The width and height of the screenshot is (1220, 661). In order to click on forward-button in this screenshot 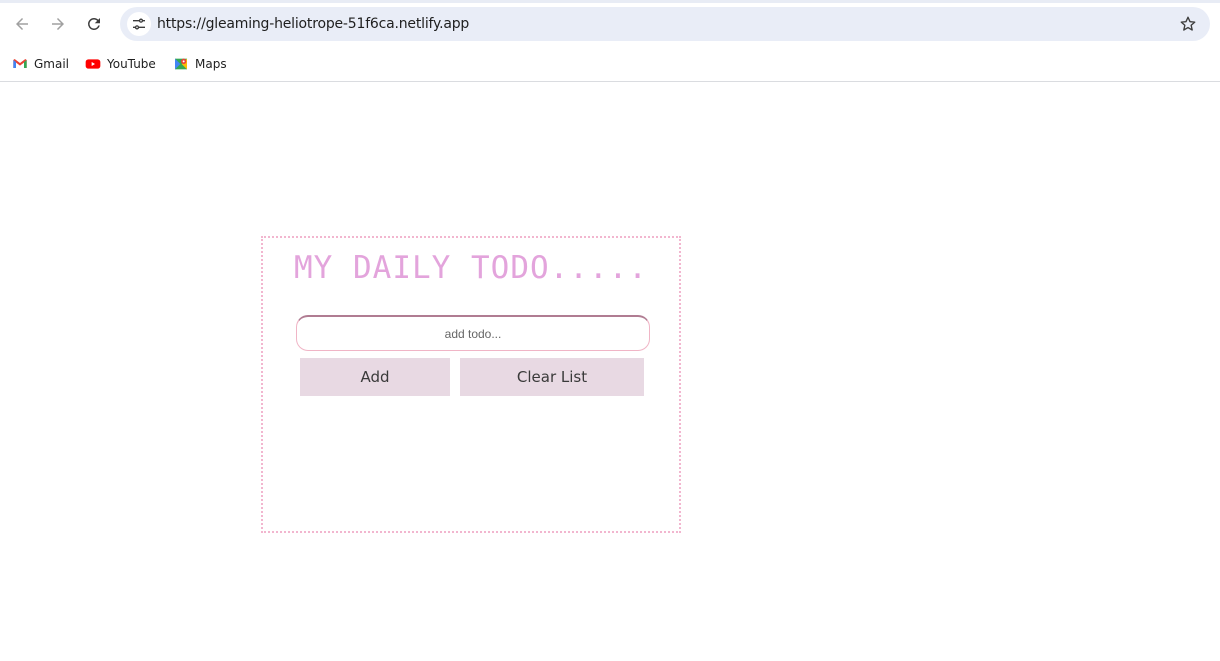, I will do `click(58, 24)`.